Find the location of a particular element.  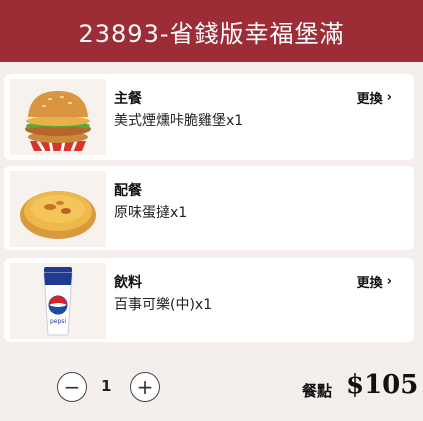

item-name: 百事可樂(中)x1 is located at coordinates (163, 305).